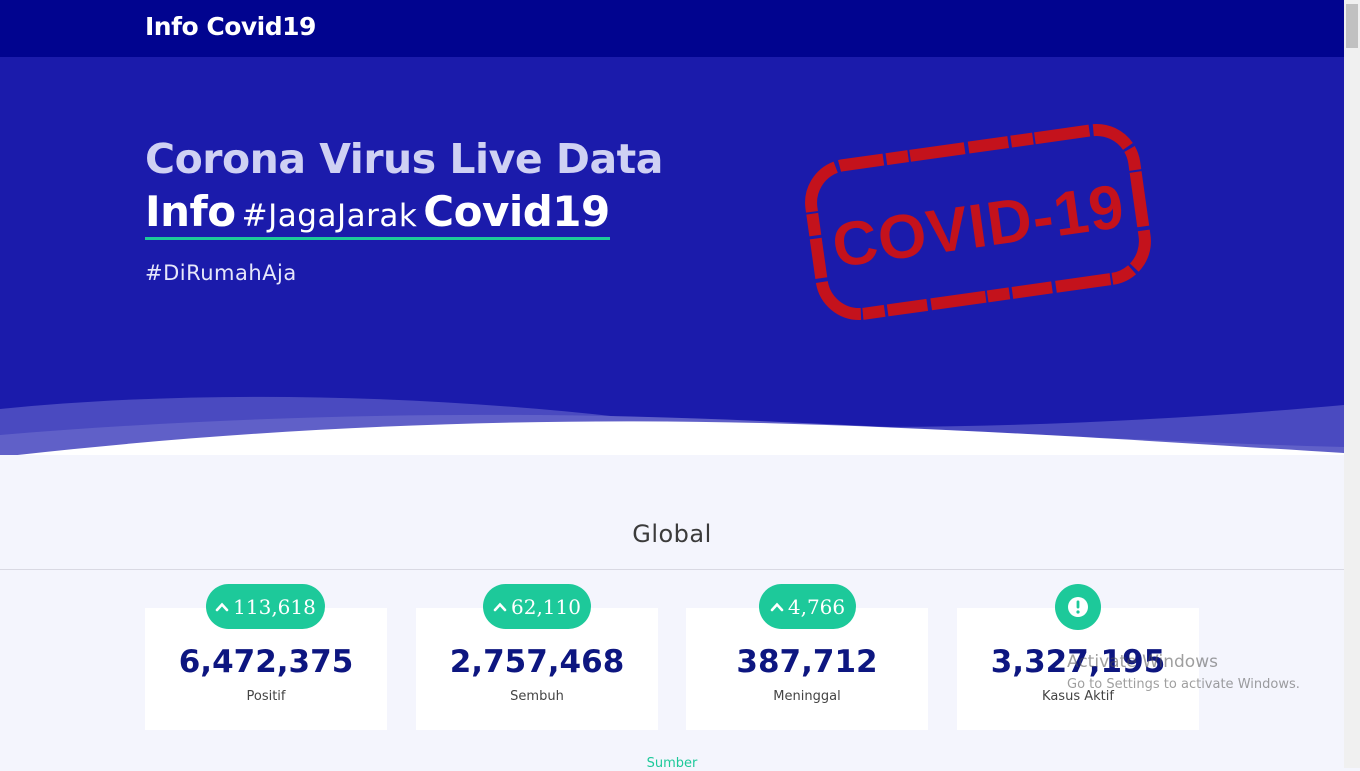 This screenshot has height=771, width=1360. Describe the element at coordinates (816, 606) in the screenshot. I see `delta-value: 4,766` at that location.